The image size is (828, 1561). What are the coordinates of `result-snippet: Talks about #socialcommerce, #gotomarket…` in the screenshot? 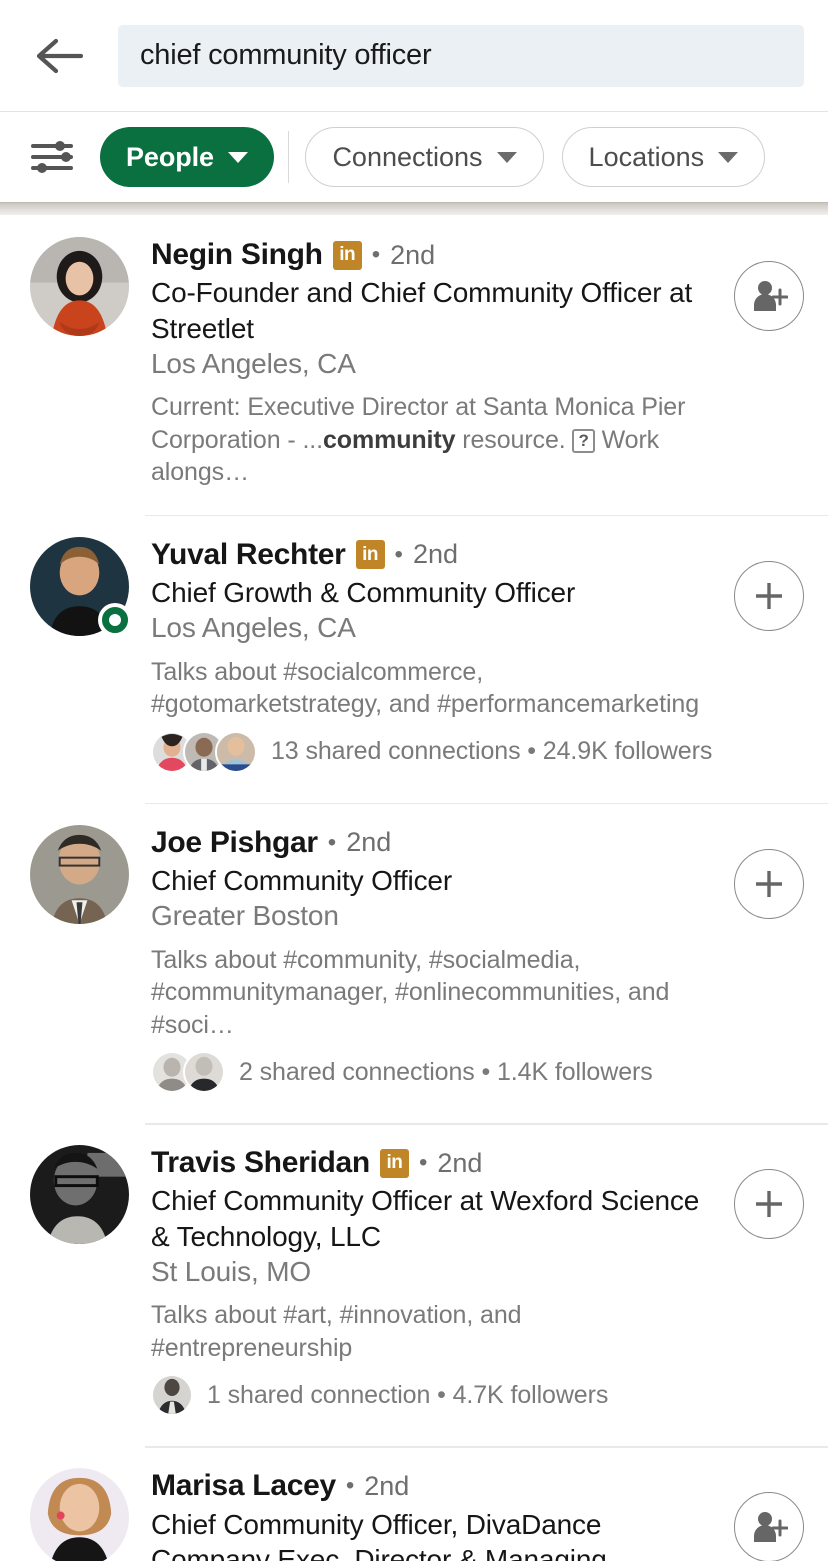 It's located at (425, 688).